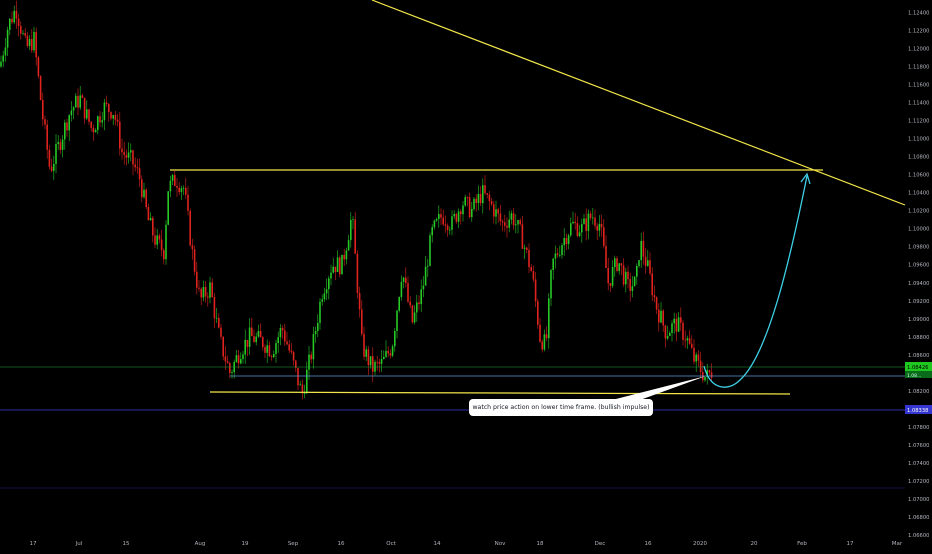 Image resolution: width=932 pixels, height=554 pixels. I want to click on price-tick-label: 1.09600, so click(918, 266).